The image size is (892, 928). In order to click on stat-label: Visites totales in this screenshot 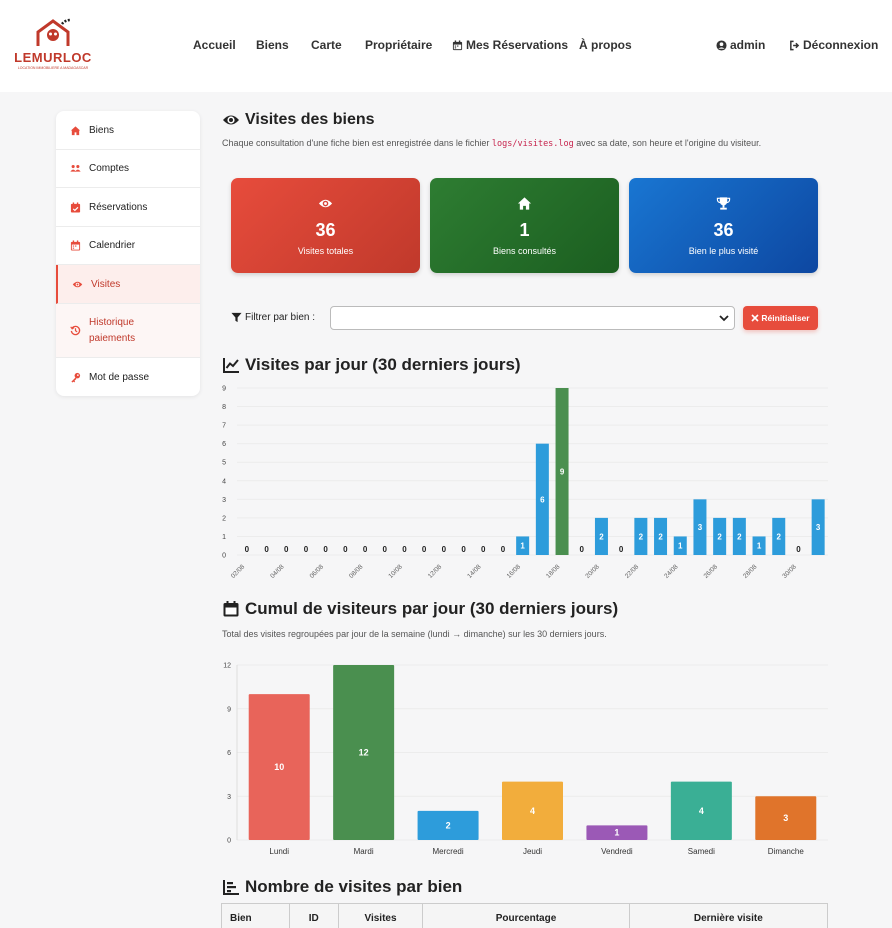, I will do `click(325, 251)`.